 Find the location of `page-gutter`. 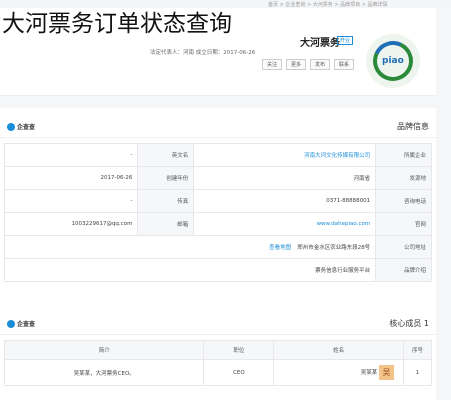

page-gutter is located at coordinates (443, 204).